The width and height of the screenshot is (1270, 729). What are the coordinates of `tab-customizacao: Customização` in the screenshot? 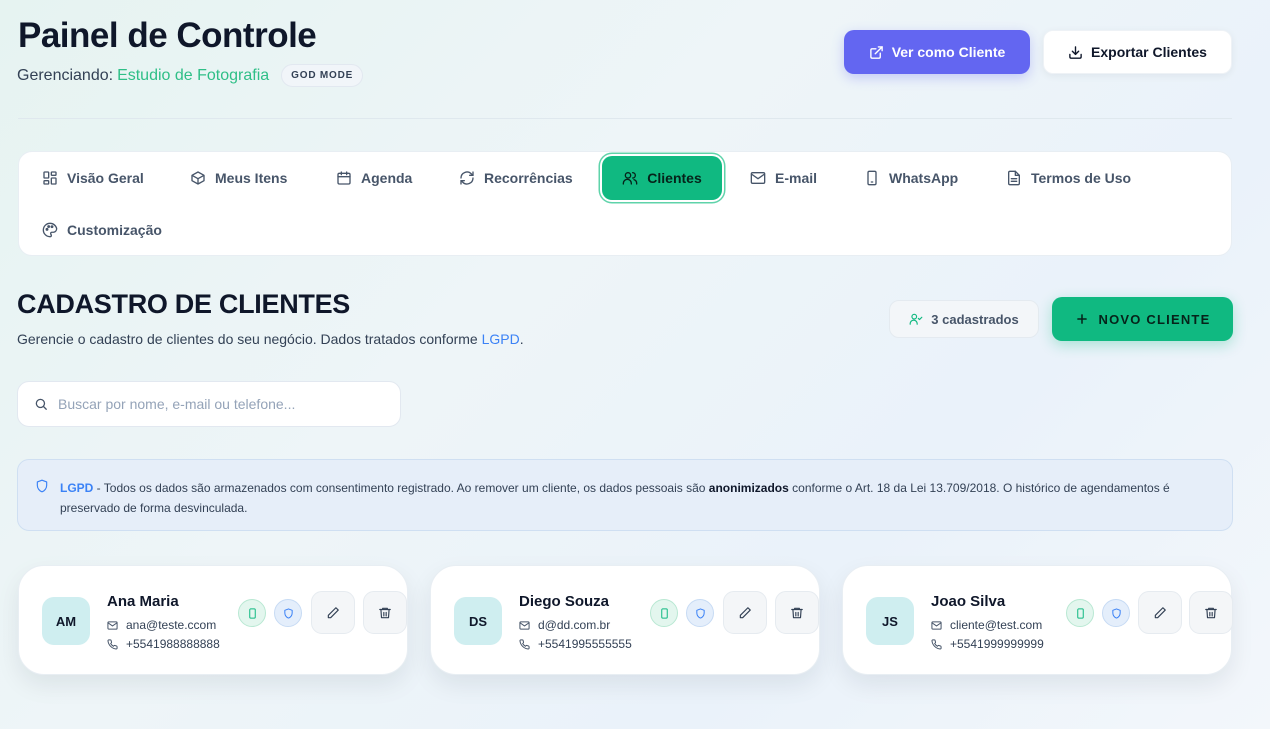 It's located at (102, 230).